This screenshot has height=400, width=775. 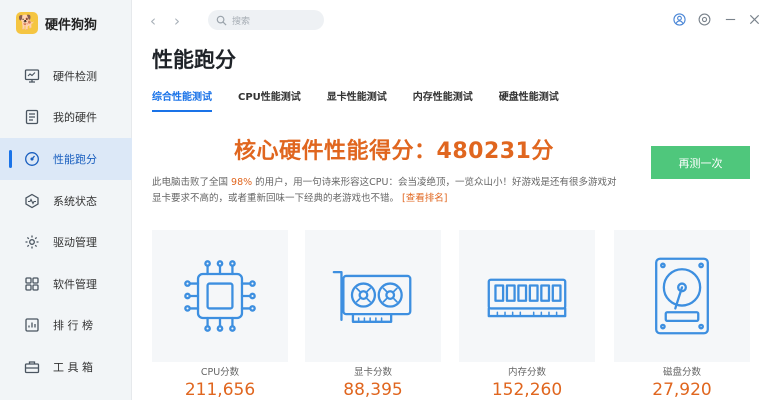 I want to click on sidebar-item-toolbox: 工 具 箱, so click(x=66, y=367).